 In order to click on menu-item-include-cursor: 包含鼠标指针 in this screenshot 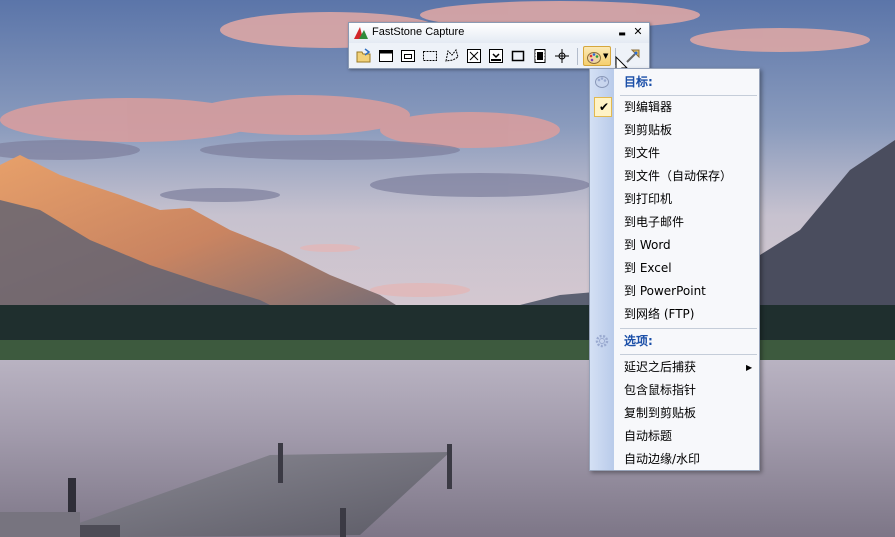, I will do `click(686, 390)`.